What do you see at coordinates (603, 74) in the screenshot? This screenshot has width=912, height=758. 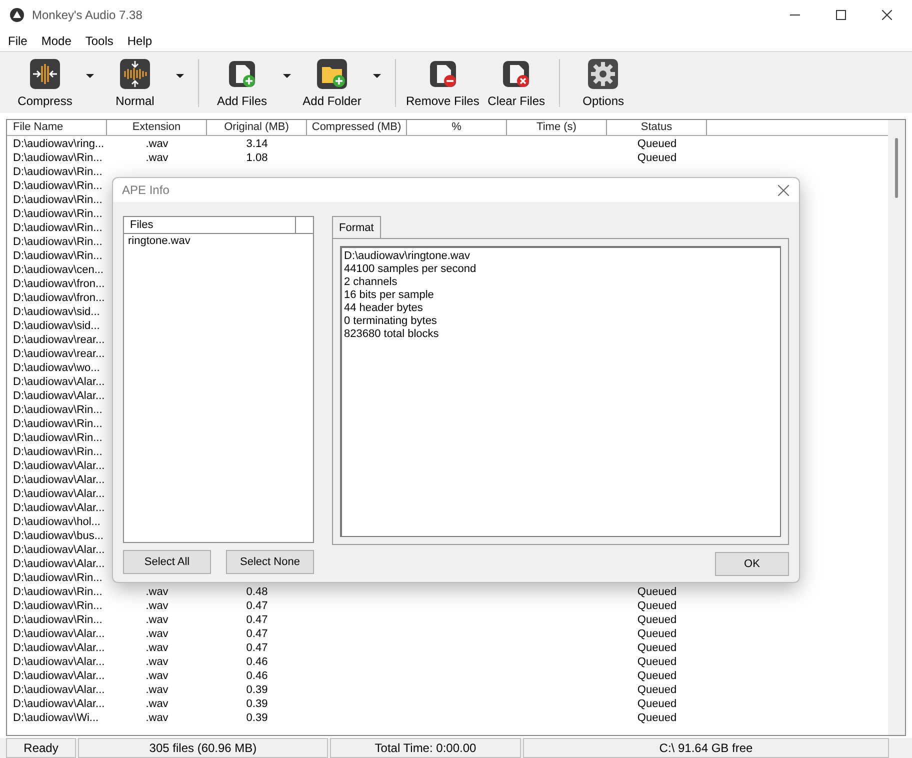 I see `gear-icon` at bounding box center [603, 74].